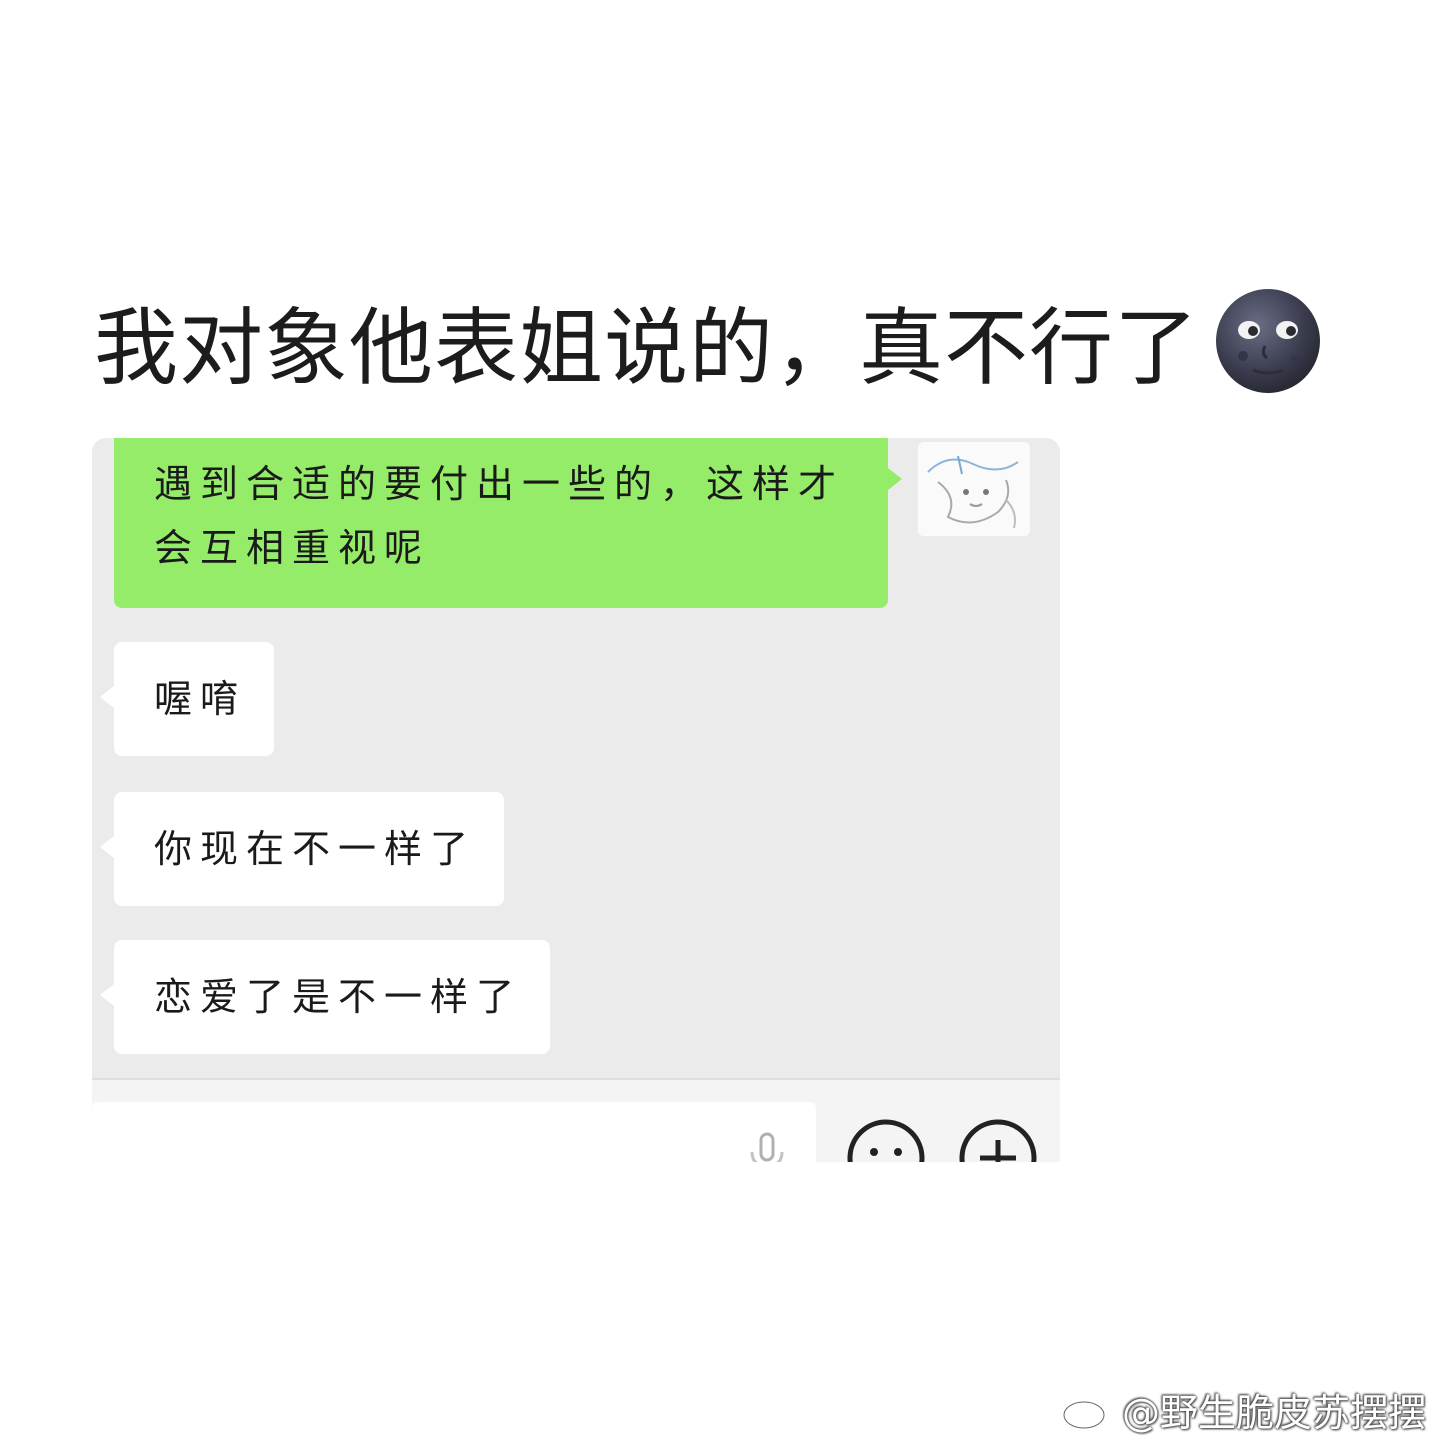  I want to click on received-message-bubble: 恋爱了是不一样了, so click(325, 997).